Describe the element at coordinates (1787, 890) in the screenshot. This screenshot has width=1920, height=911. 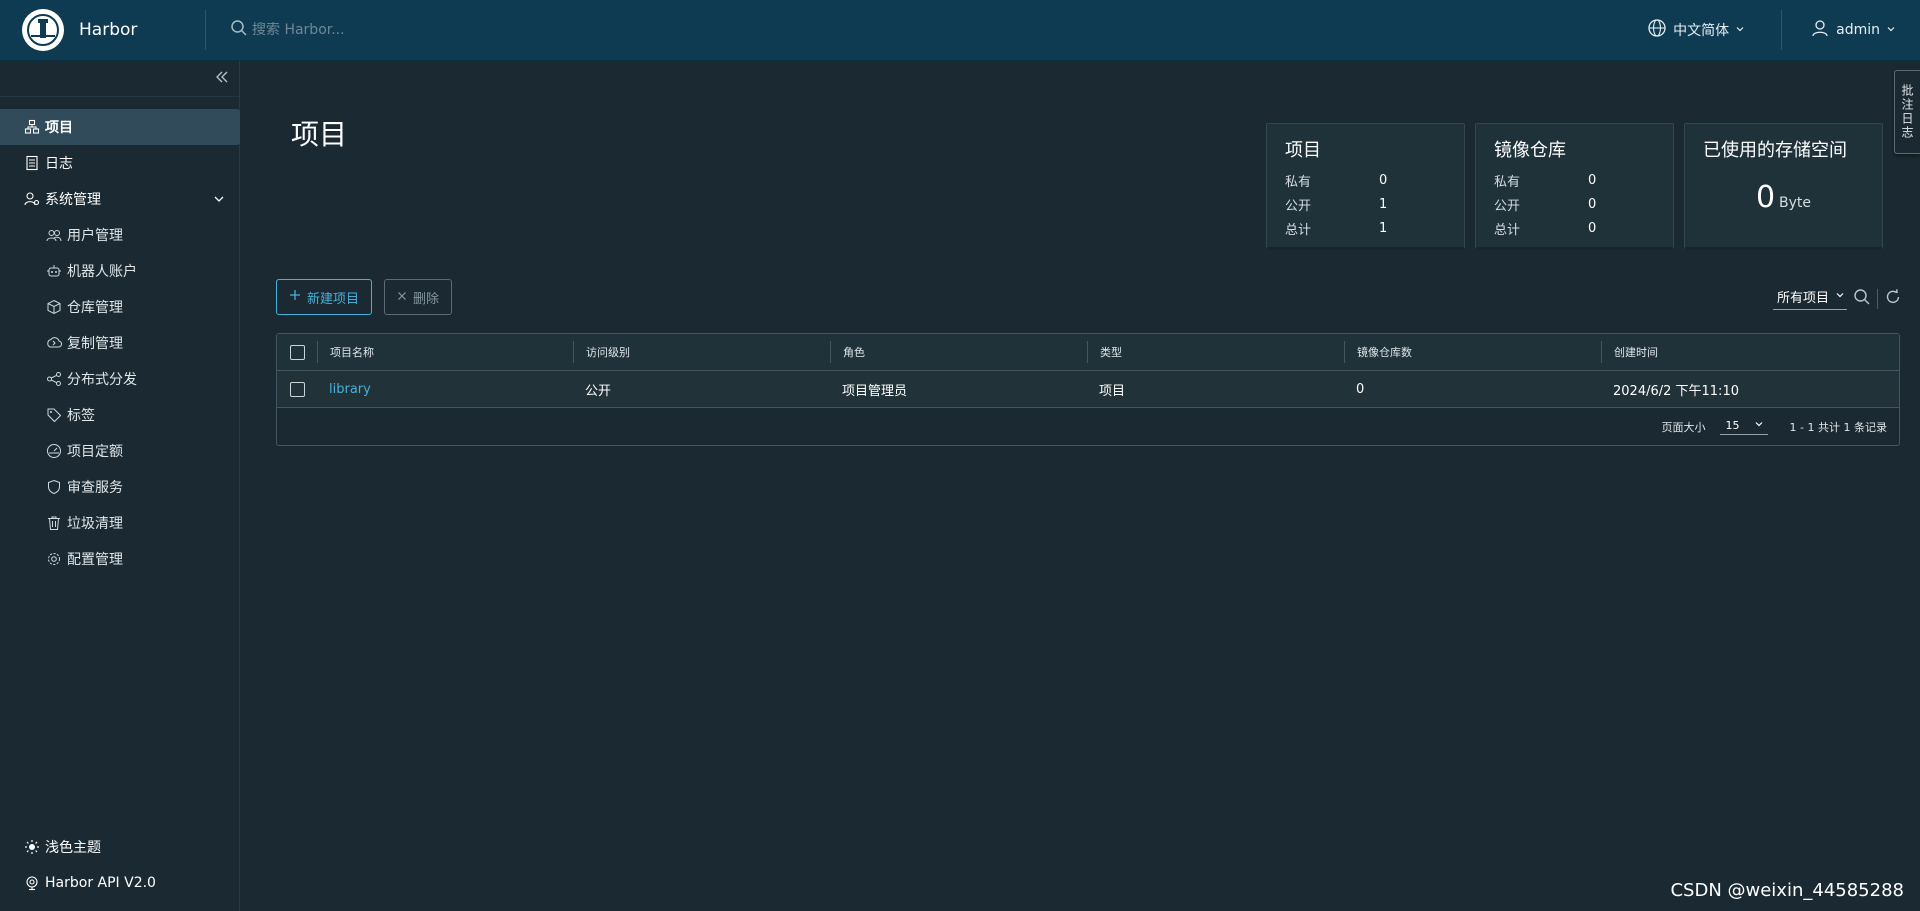
I see `watermark: CSDN @weixin_44585288` at that location.